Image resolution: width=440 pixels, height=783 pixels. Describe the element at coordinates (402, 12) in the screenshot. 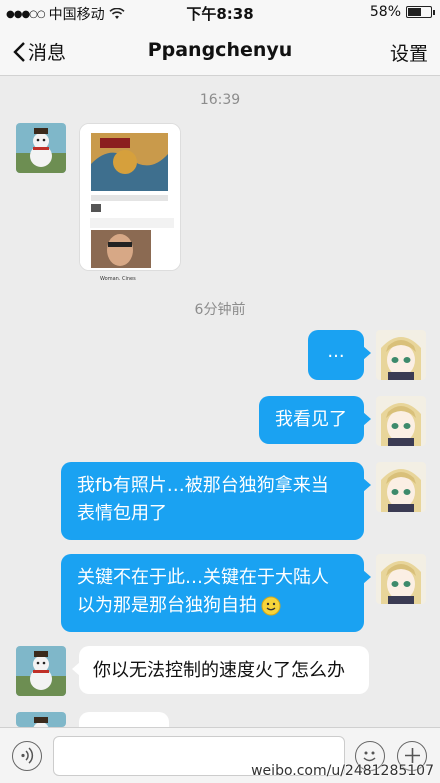

I see `battery-group: 58%` at that location.